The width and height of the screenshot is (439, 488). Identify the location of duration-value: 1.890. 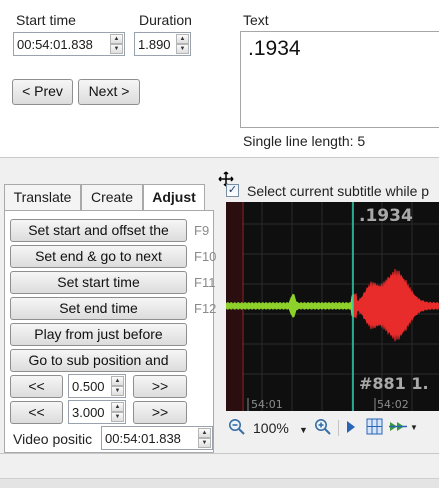
(154, 44).